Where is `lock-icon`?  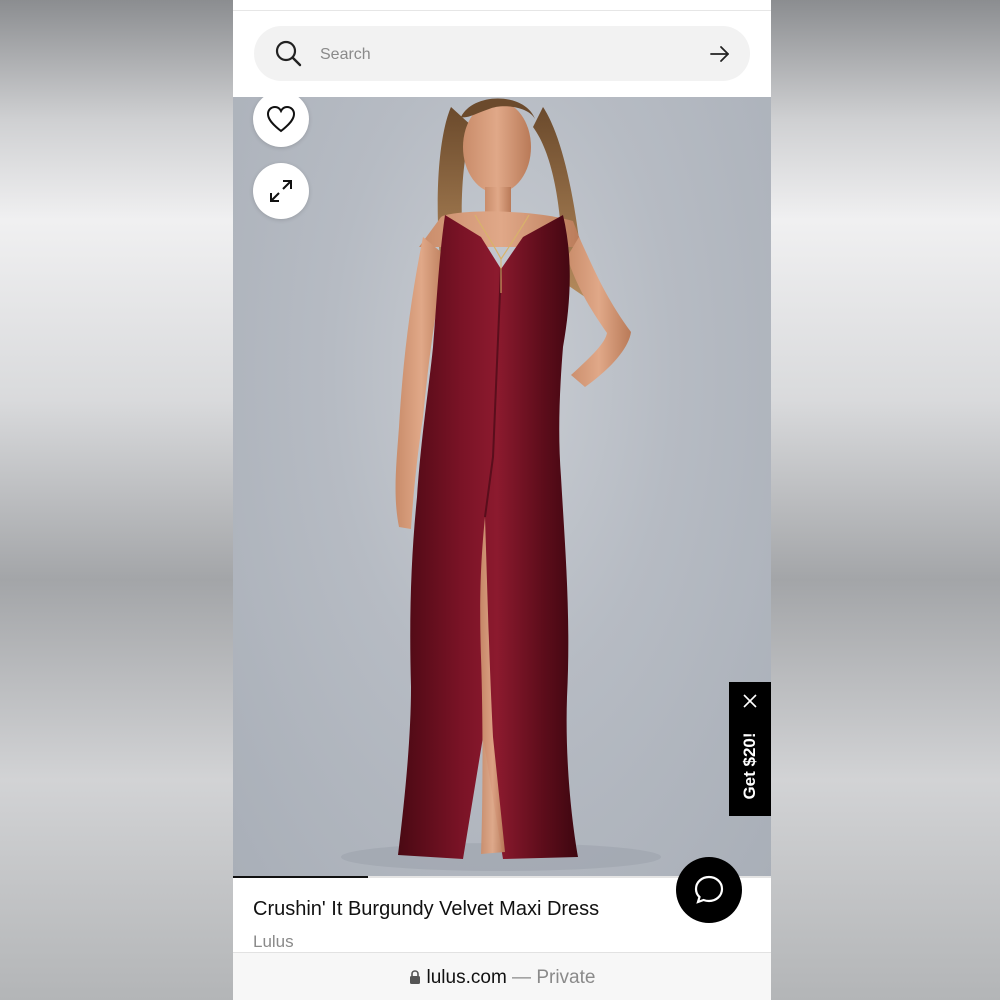
lock-icon is located at coordinates (414, 977).